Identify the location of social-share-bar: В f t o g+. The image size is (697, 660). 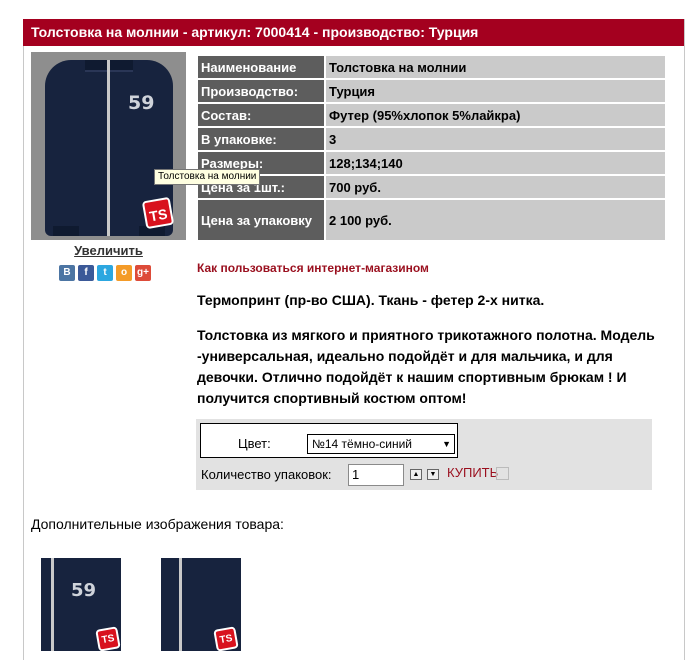
(105, 273).